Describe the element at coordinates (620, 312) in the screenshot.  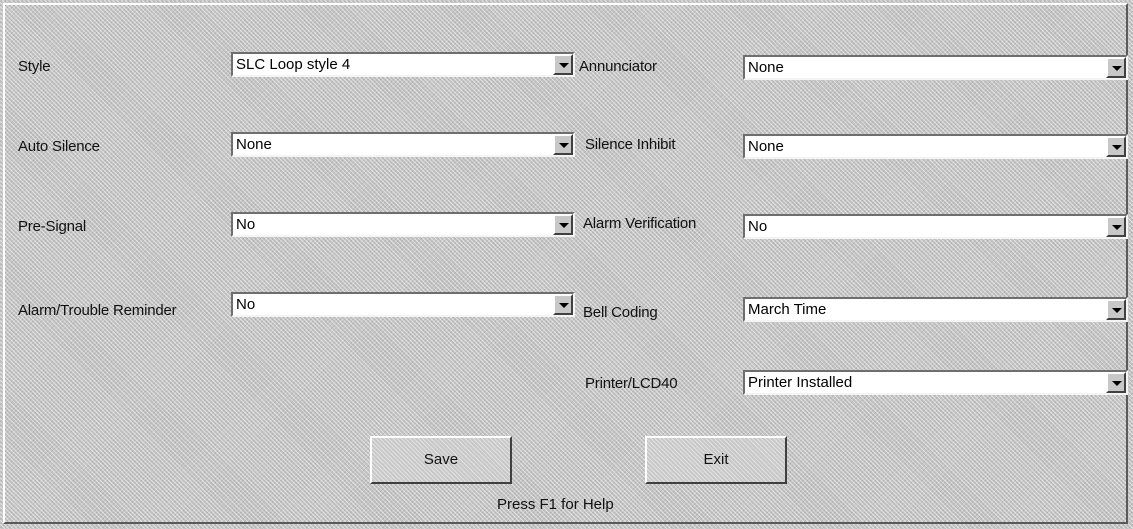
I see `bell-coding-label: Bell Coding` at that location.